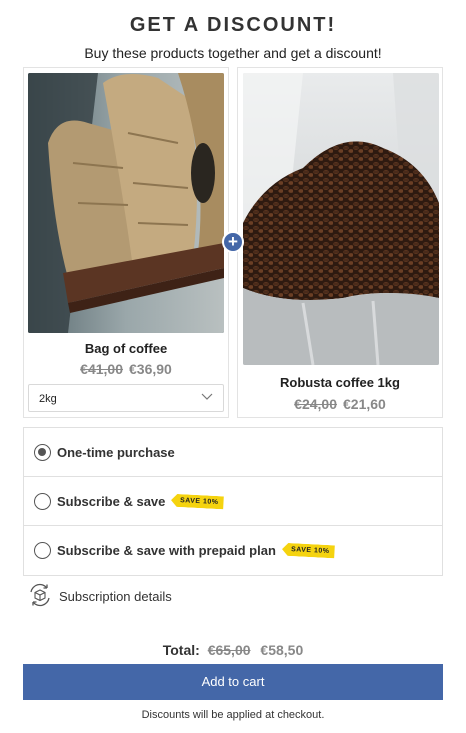  I want to click on total-new-price: €58,50, so click(282, 650).